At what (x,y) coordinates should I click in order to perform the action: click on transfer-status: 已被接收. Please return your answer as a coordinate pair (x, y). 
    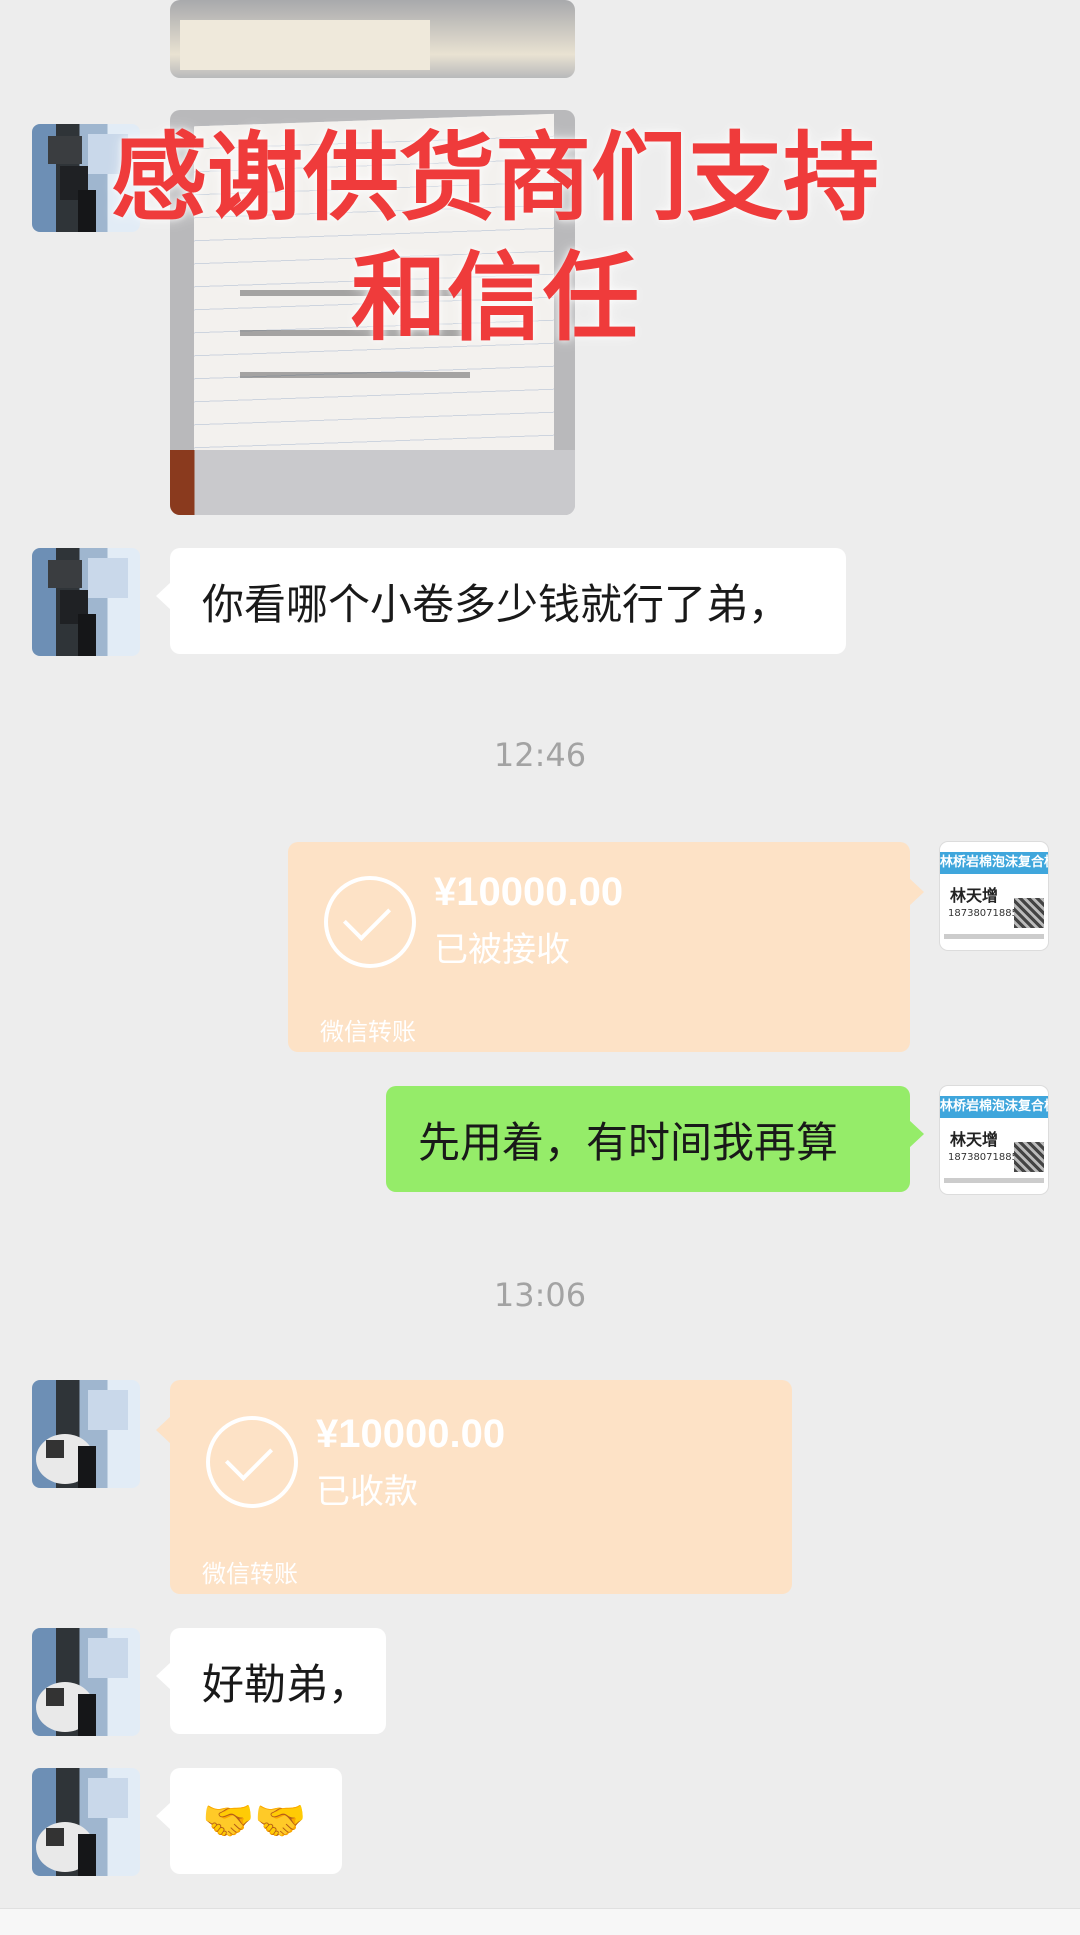
    Looking at the image, I should click on (502, 950).